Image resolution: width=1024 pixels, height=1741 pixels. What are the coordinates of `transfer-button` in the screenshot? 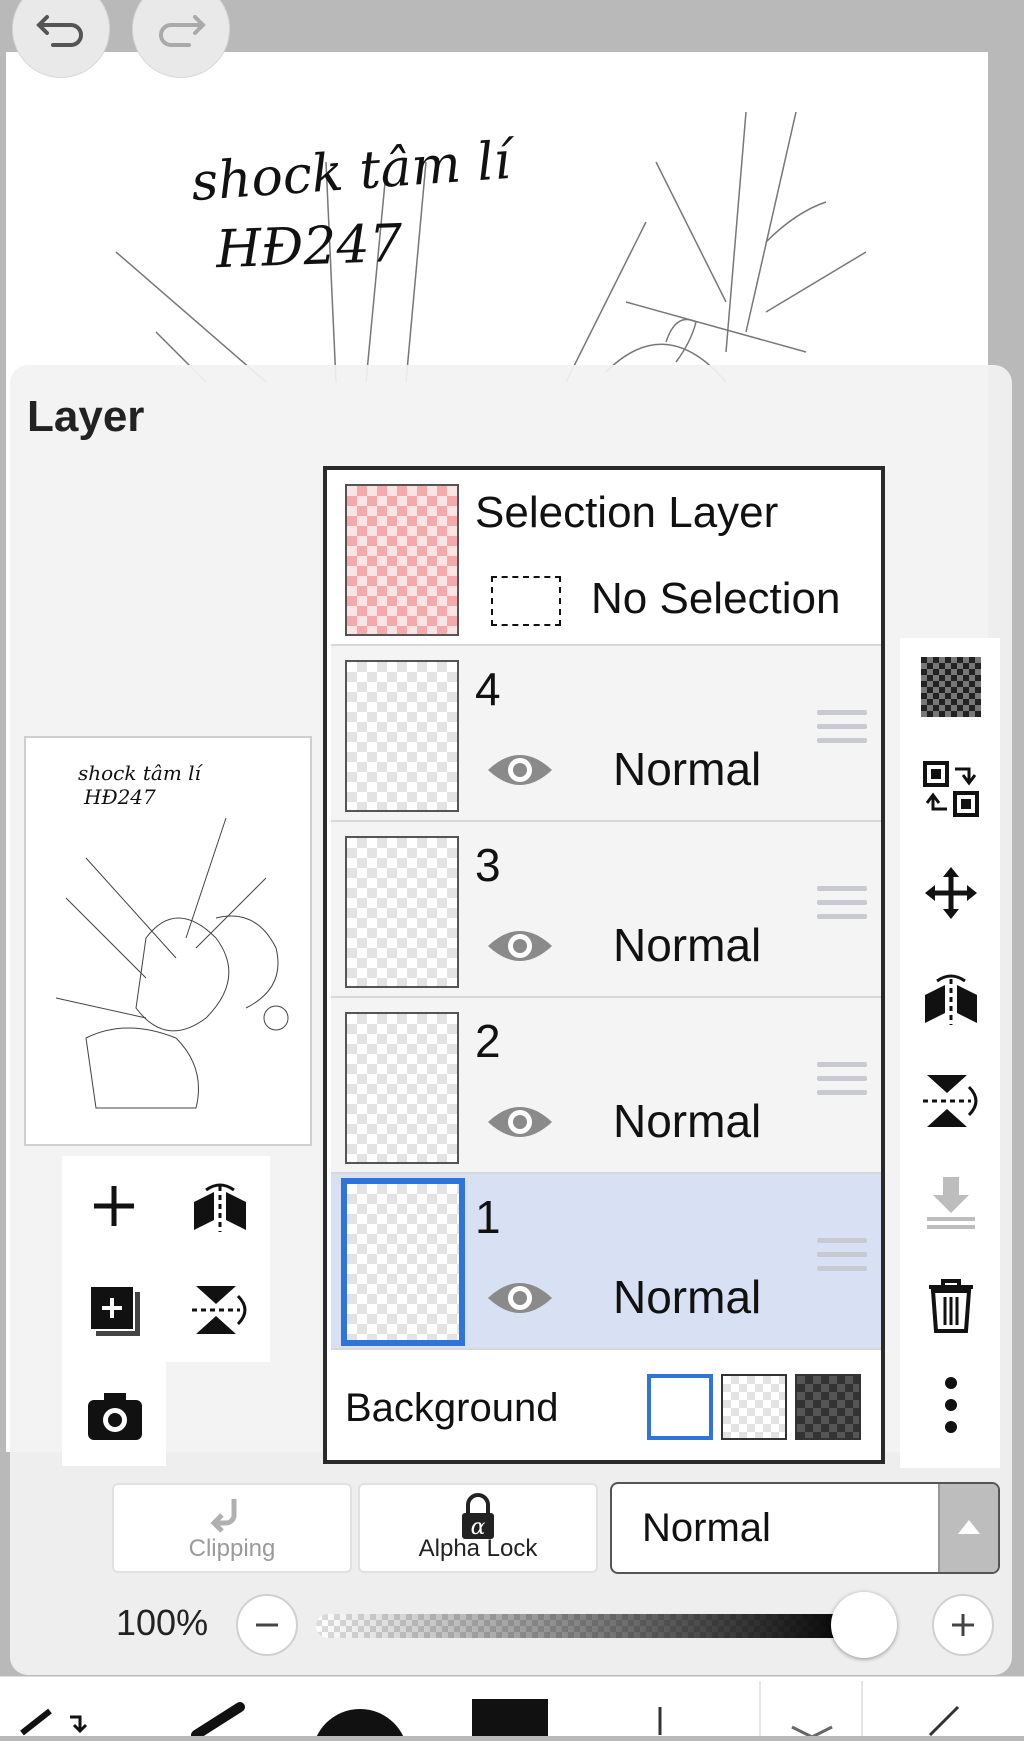 It's located at (951, 789).